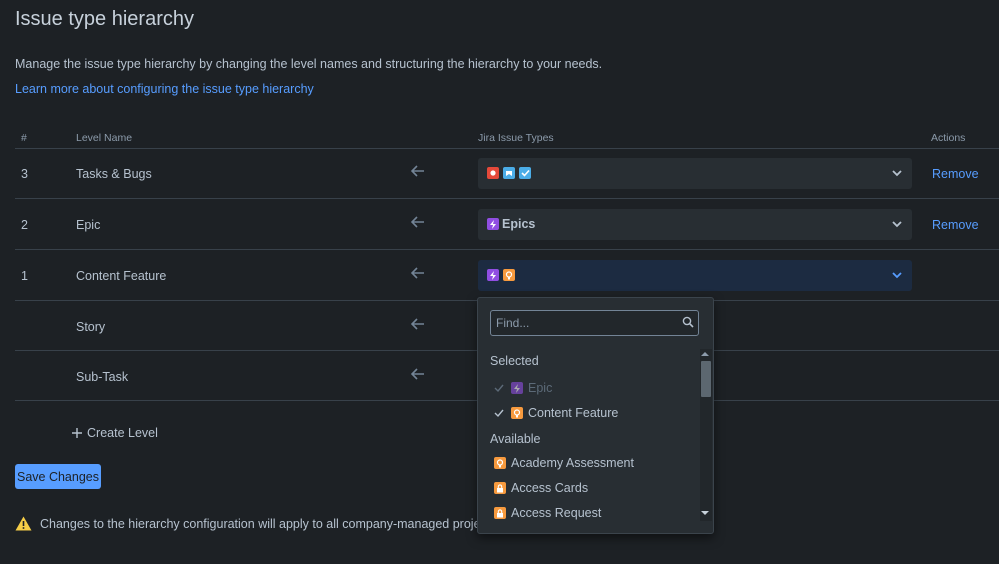 The width and height of the screenshot is (999, 564). What do you see at coordinates (77, 433) in the screenshot?
I see `plus-icon` at bounding box center [77, 433].